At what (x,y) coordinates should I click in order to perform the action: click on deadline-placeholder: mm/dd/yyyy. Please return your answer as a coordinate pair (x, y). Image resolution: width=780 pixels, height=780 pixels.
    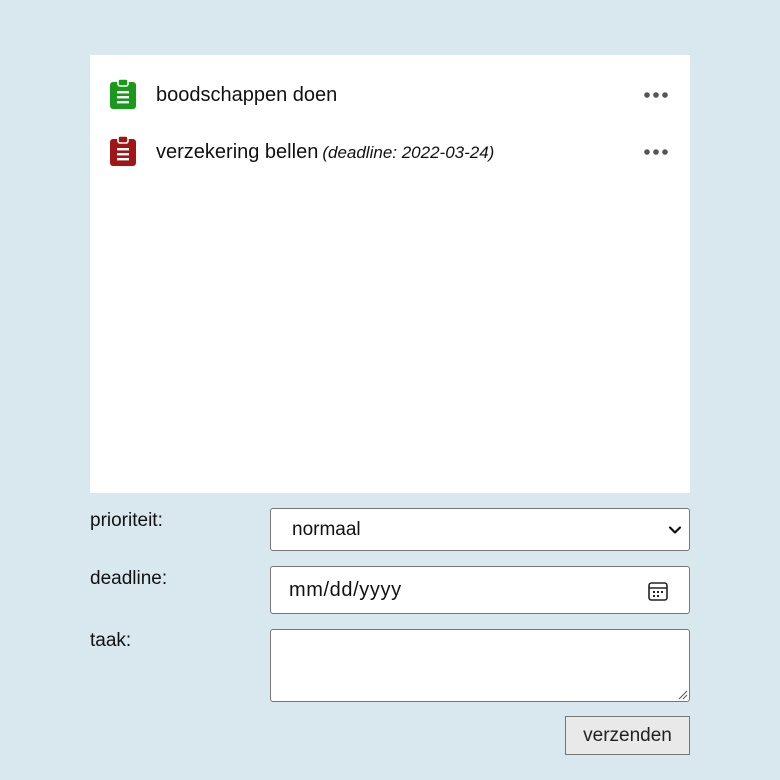
    Looking at the image, I should click on (345, 589).